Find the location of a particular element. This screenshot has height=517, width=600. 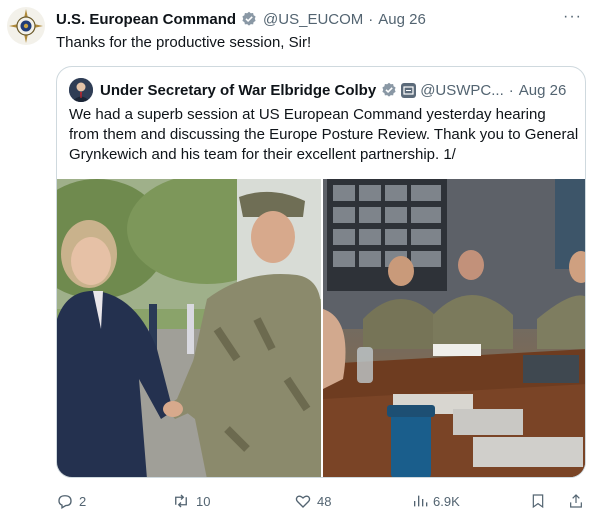

like-count: 48 is located at coordinates (324, 501).